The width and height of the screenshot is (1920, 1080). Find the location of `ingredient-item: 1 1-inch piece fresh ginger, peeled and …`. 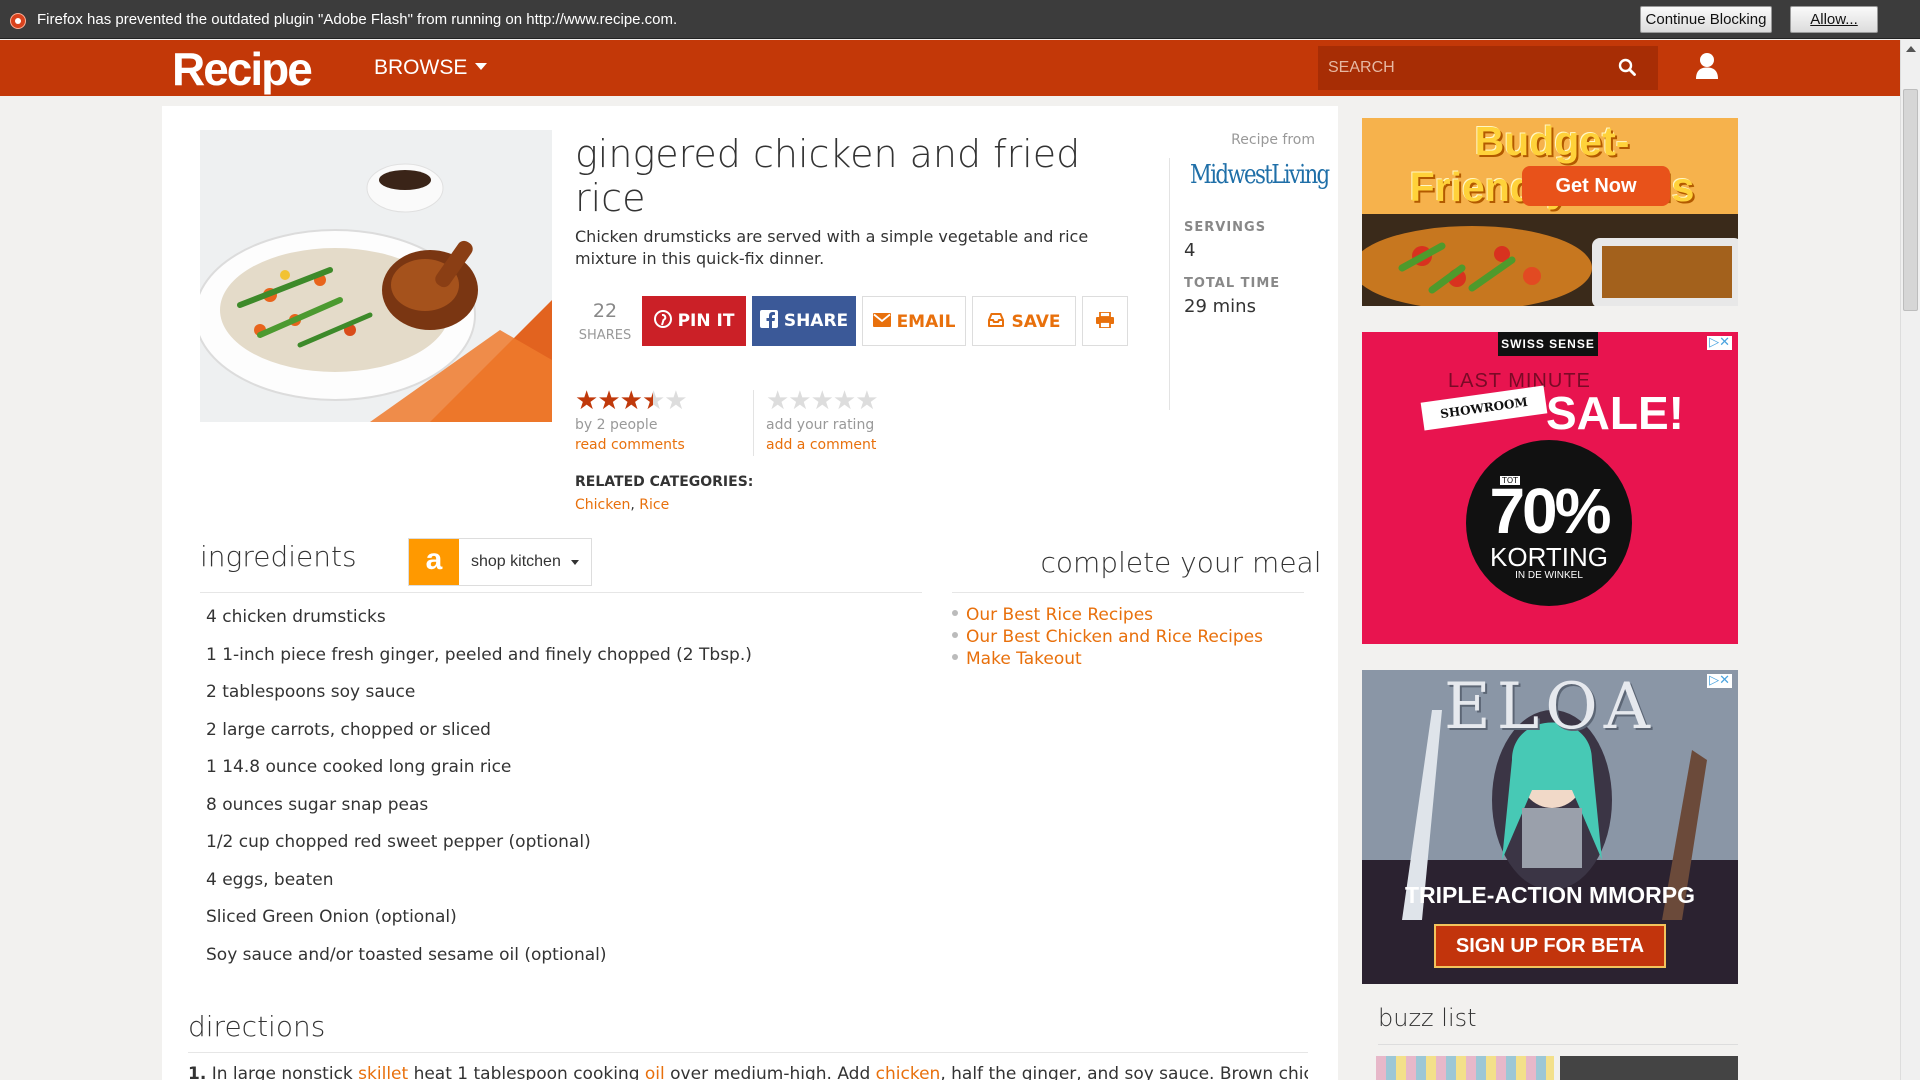

ingredient-item: 1 1-inch piece fresh ginger, peeled and … is located at coordinates (479, 654).